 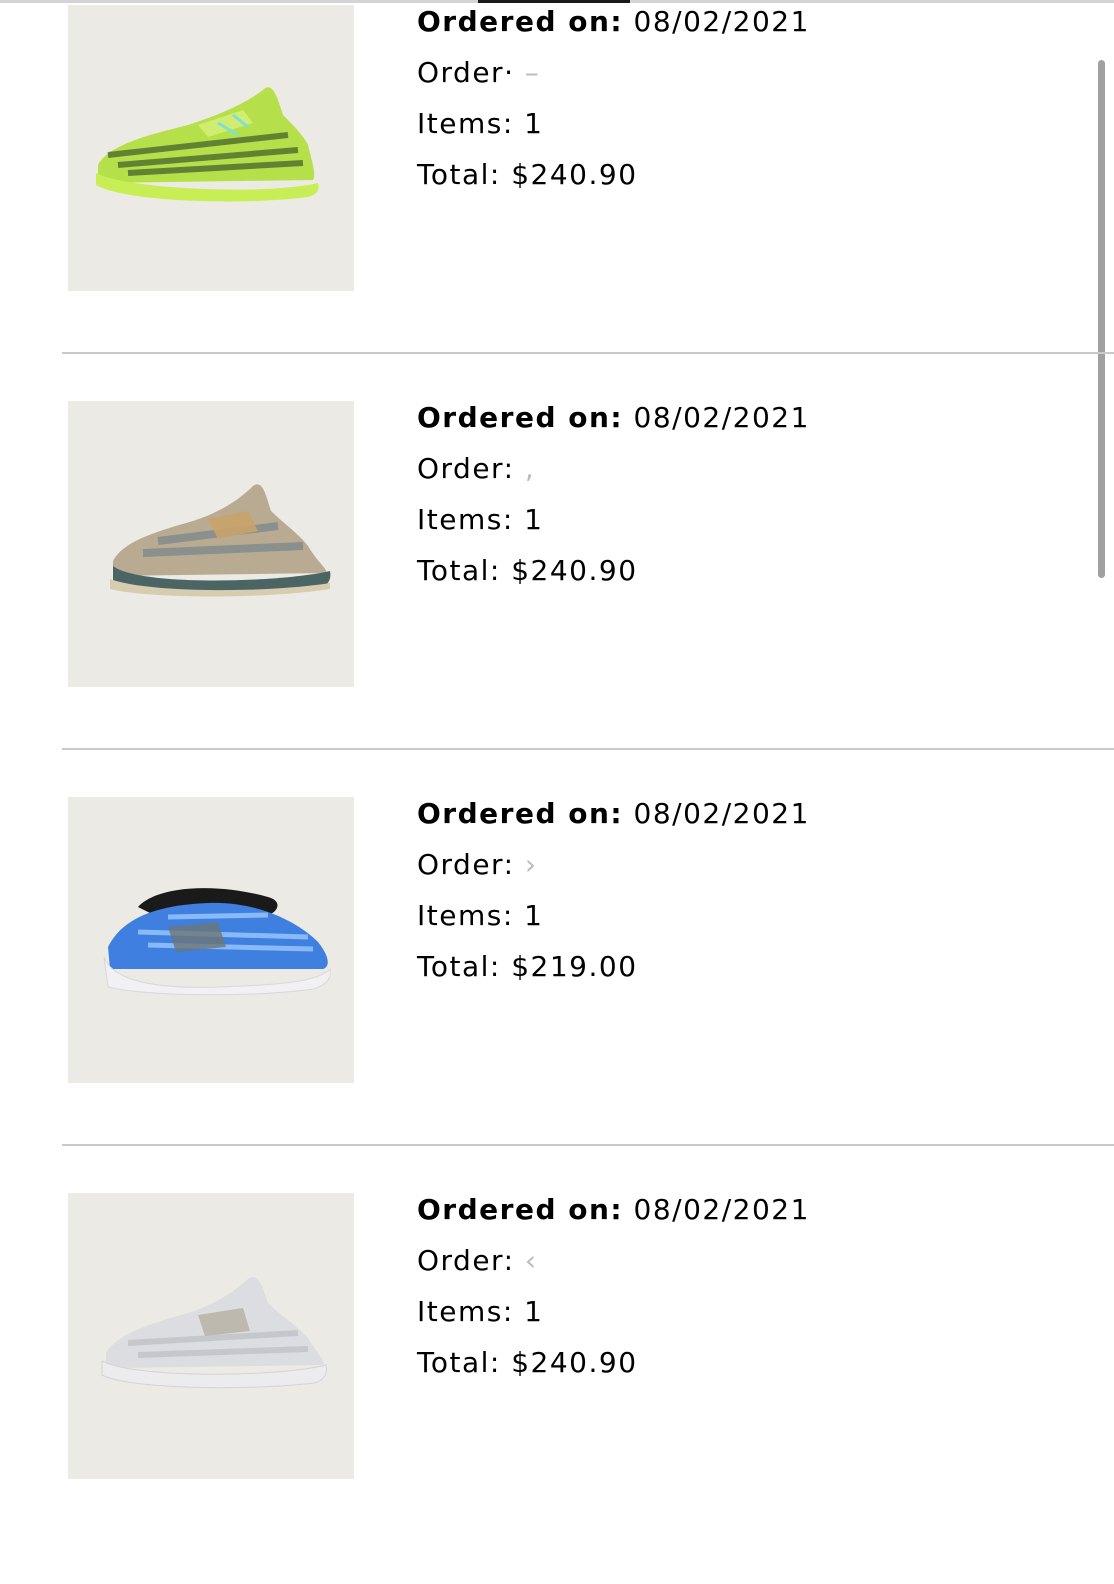 I want to click on order-number-row: Order: ‹, so click(x=613, y=1260).